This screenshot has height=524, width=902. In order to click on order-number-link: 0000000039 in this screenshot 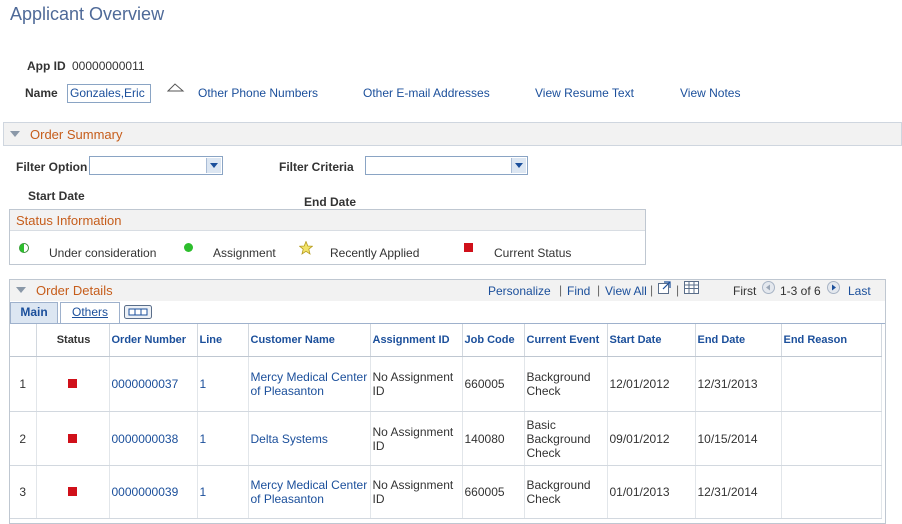, I will do `click(145, 492)`.